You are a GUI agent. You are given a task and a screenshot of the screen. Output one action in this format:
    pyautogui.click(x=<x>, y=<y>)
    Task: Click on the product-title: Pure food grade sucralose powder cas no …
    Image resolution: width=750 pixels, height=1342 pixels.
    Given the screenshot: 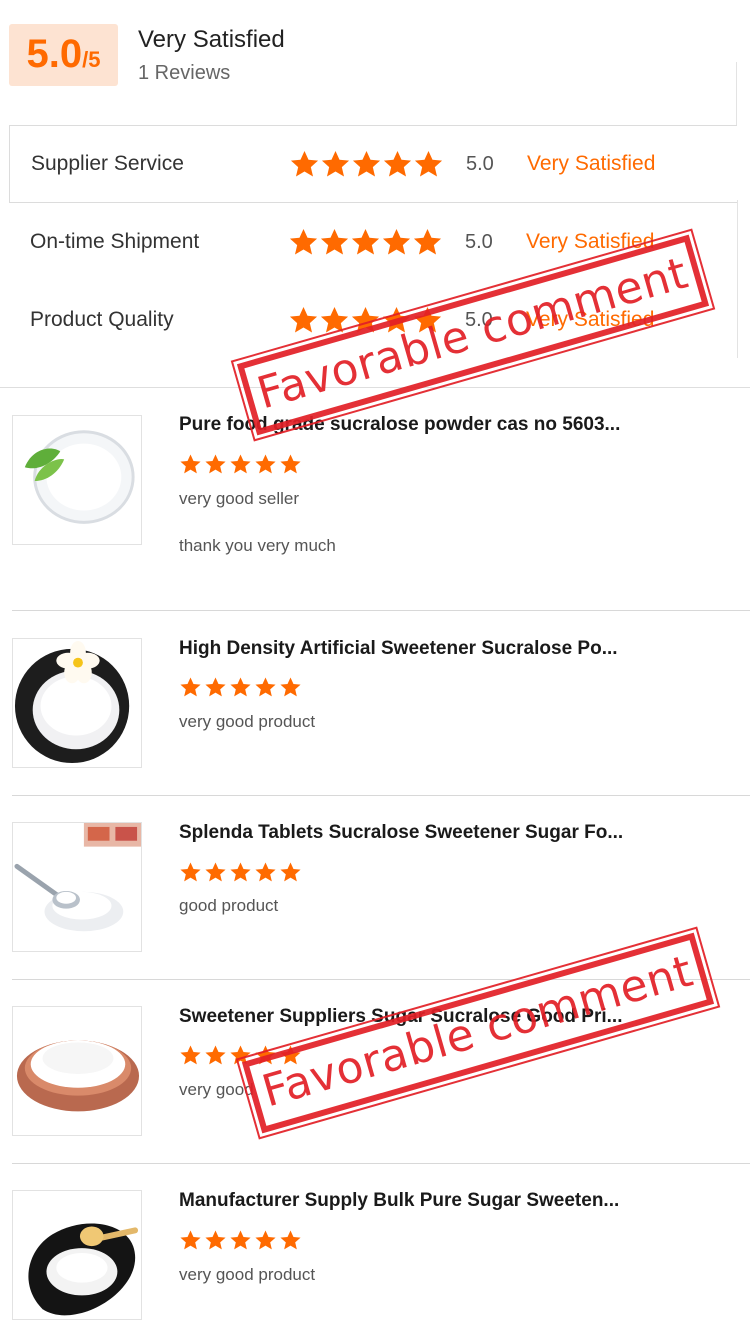 What is the action you would take?
    pyautogui.click(x=404, y=425)
    